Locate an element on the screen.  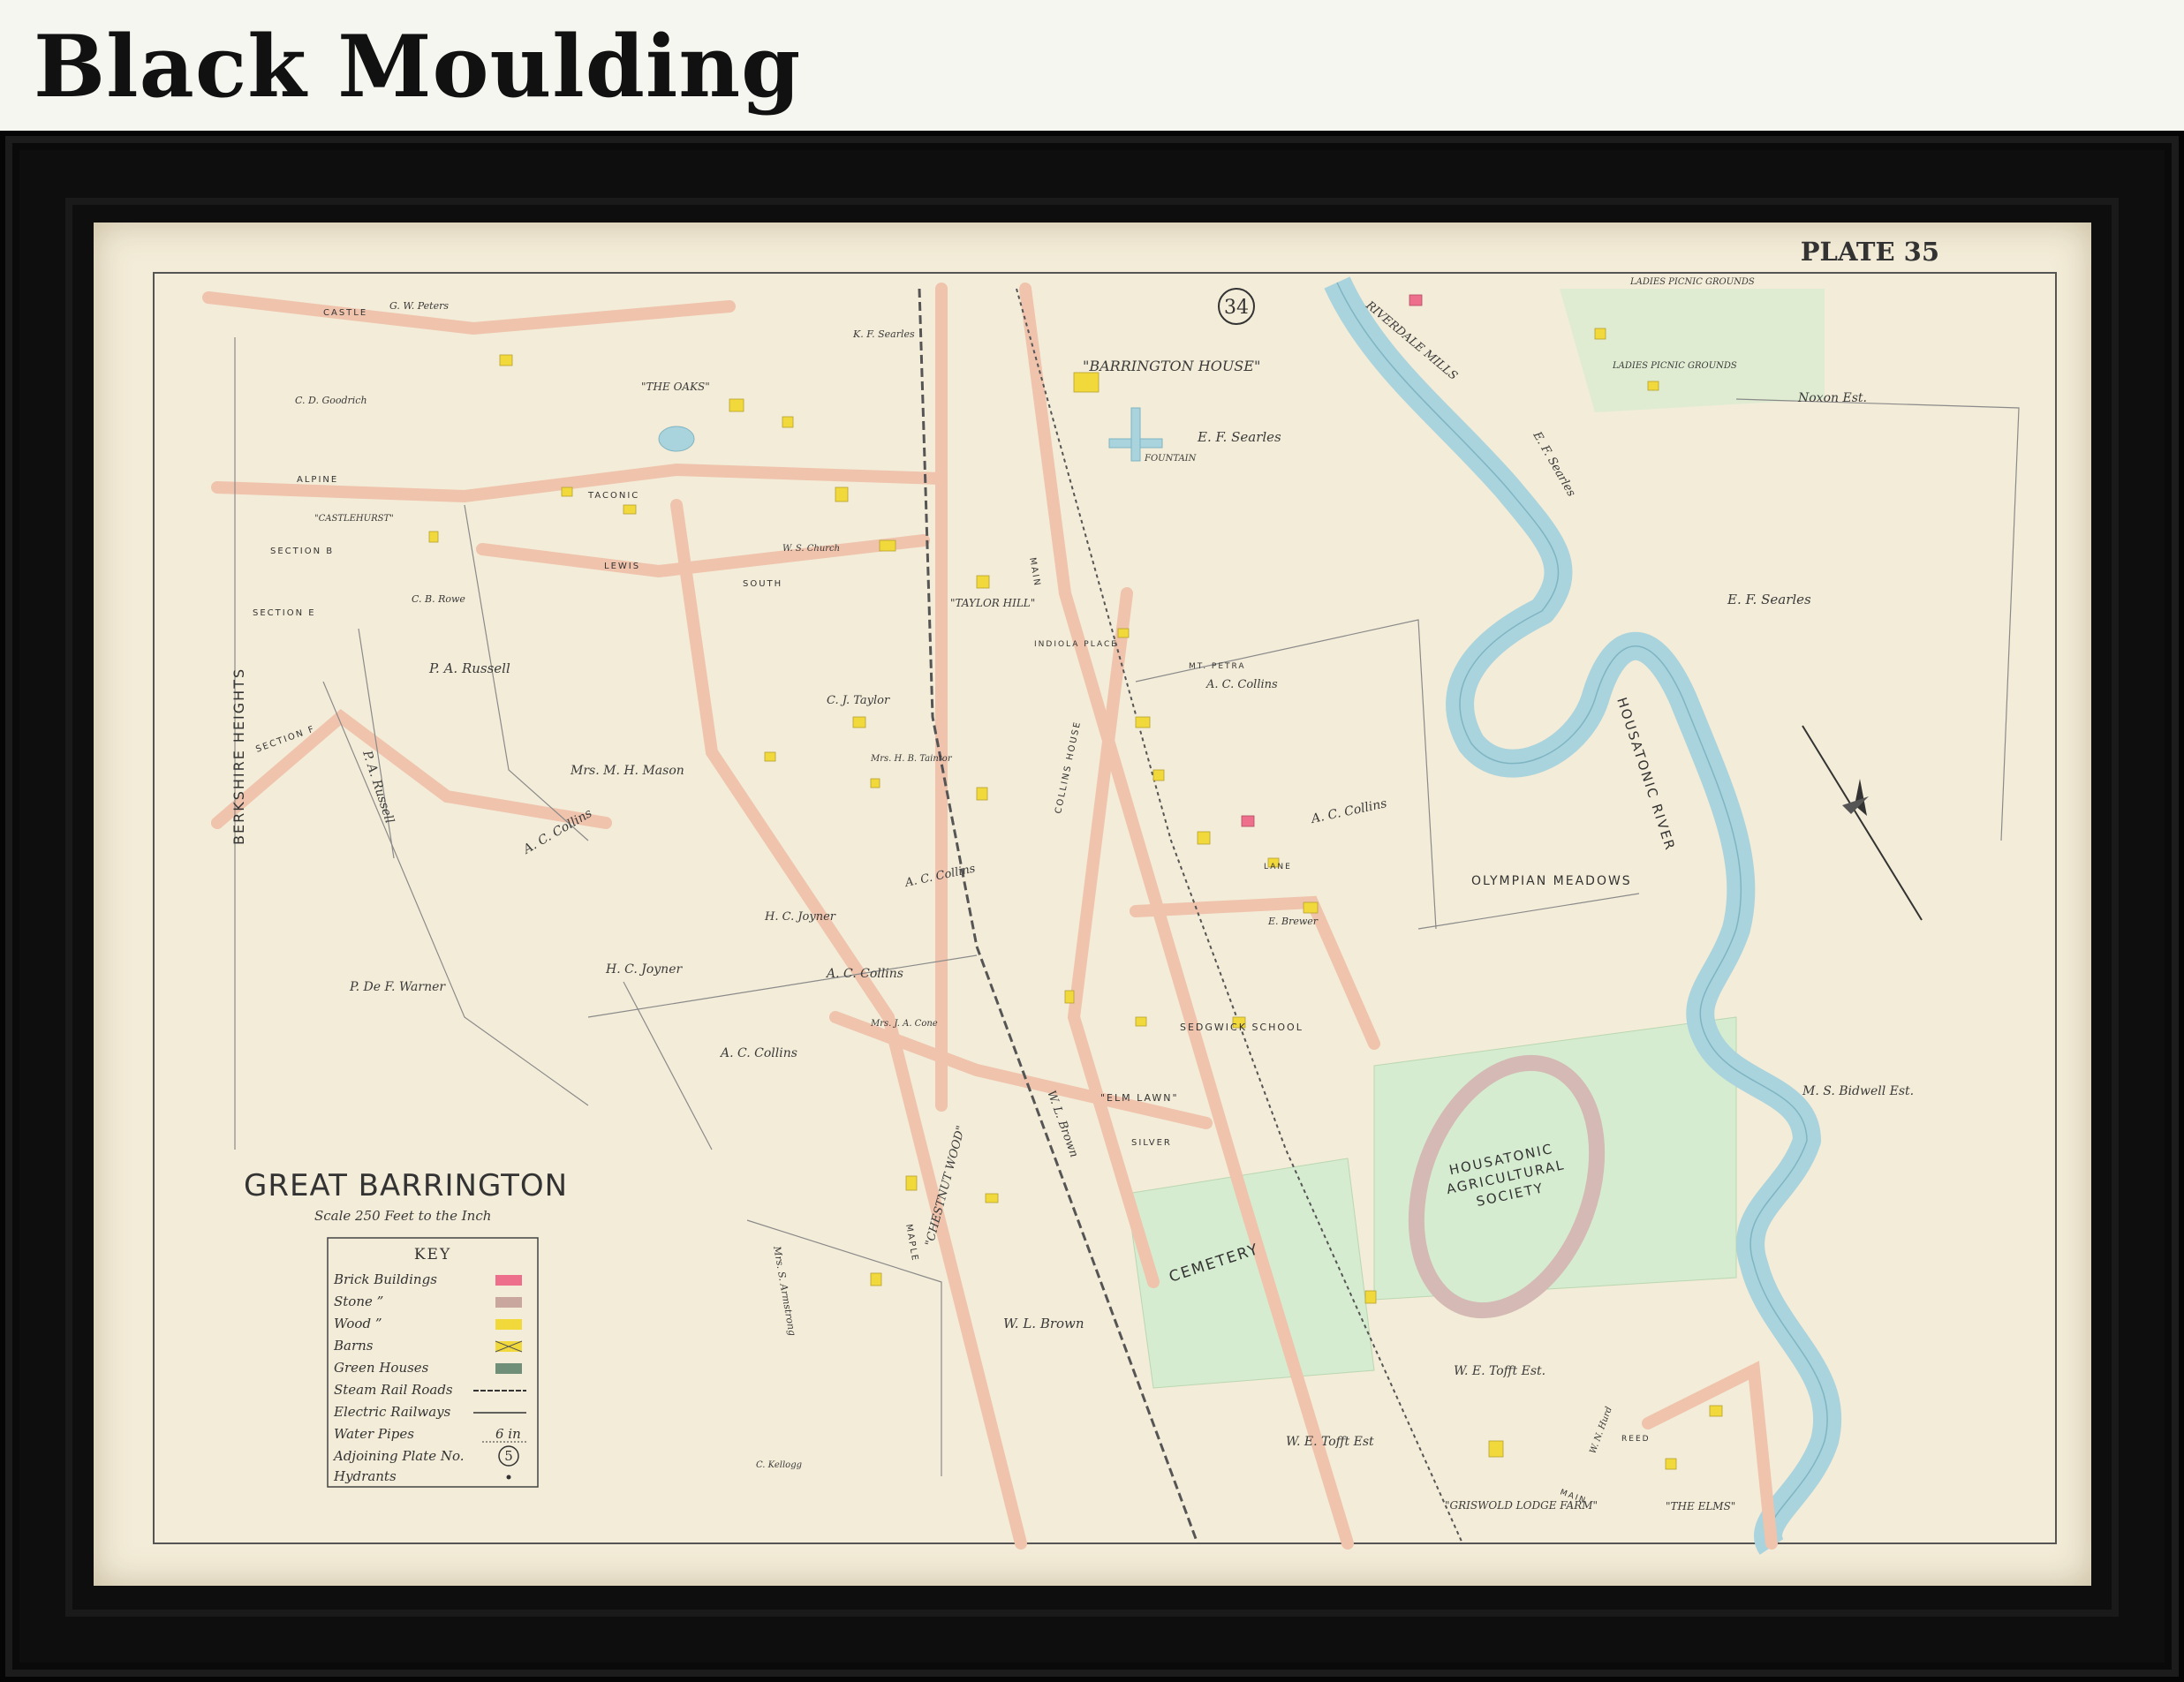
label-berkshire-heights: BERKSHIRE HEIGHTS is located at coordinates (238, 757).